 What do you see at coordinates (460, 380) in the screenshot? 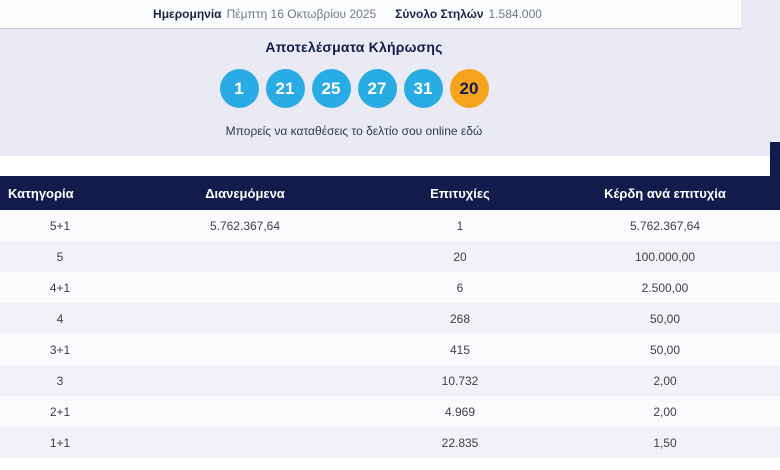
I see `cell-winners: 10.732` at bounding box center [460, 380].